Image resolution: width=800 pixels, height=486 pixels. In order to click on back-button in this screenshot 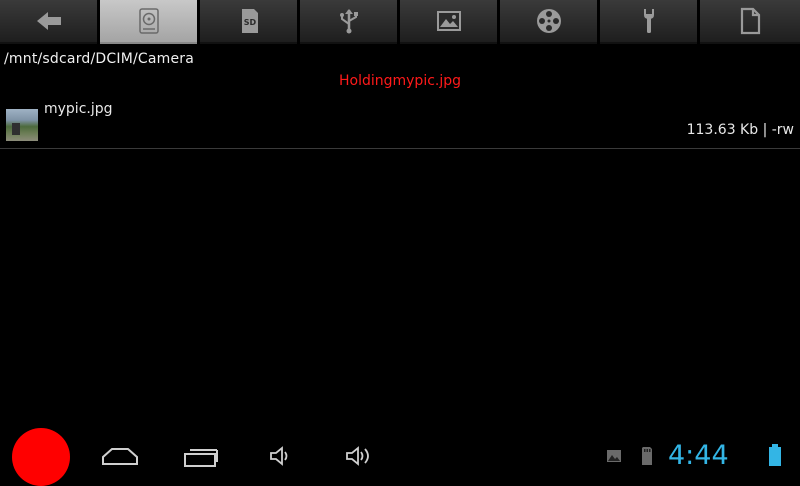, I will do `click(48, 22)`.